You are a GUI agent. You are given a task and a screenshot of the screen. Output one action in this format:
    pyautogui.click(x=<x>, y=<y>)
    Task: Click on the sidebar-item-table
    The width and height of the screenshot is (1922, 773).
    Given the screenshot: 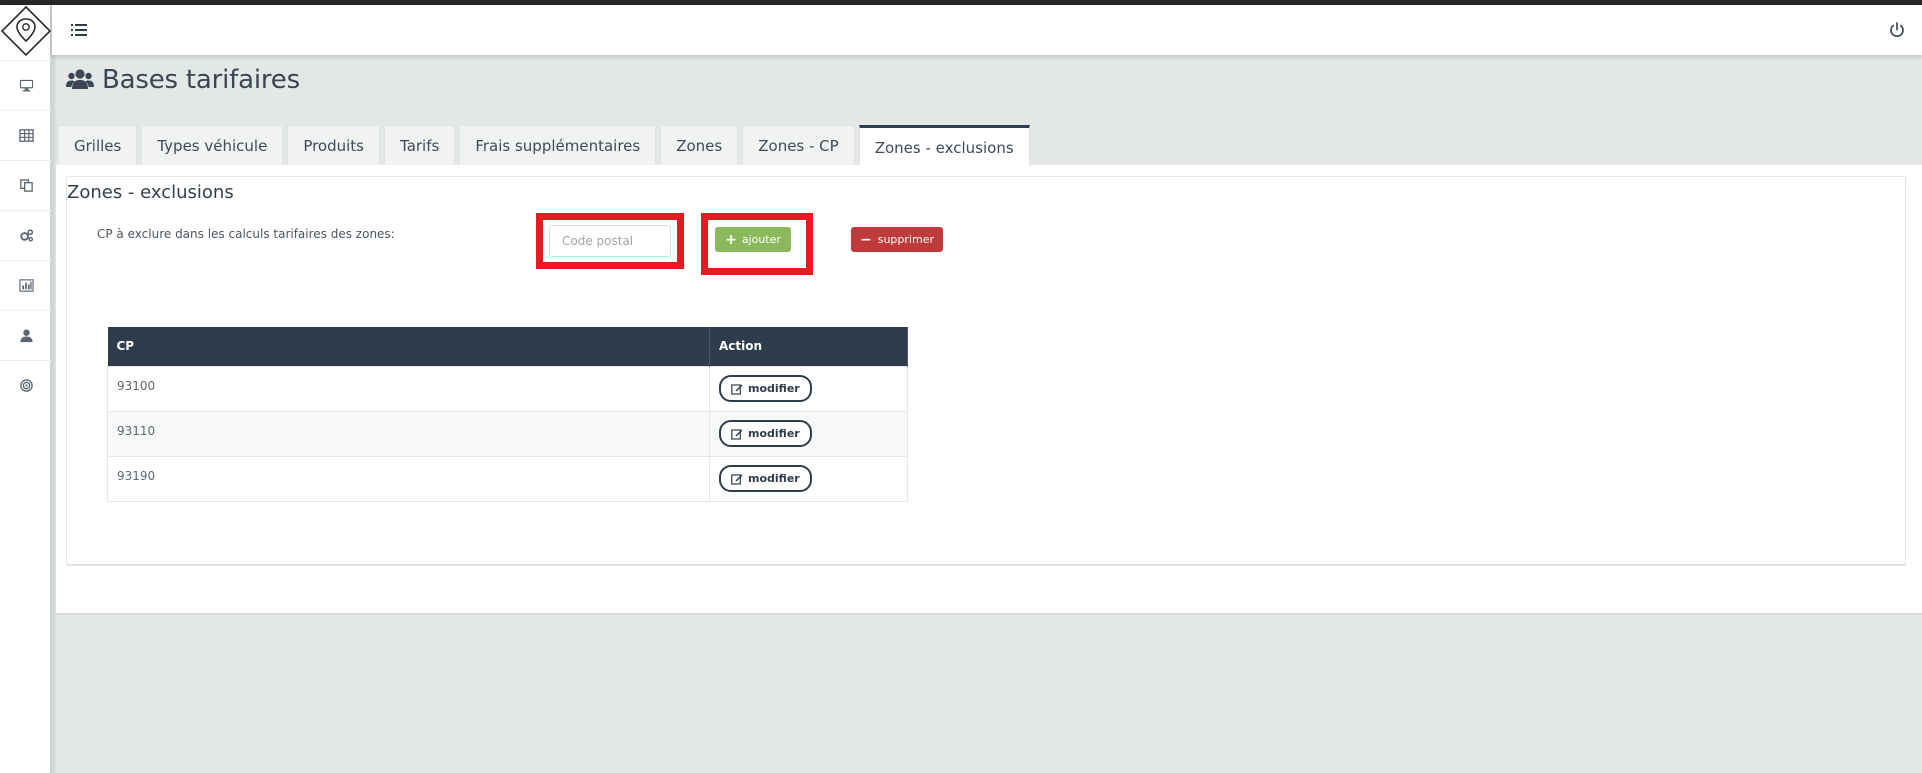 What is the action you would take?
    pyautogui.click(x=26, y=135)
    